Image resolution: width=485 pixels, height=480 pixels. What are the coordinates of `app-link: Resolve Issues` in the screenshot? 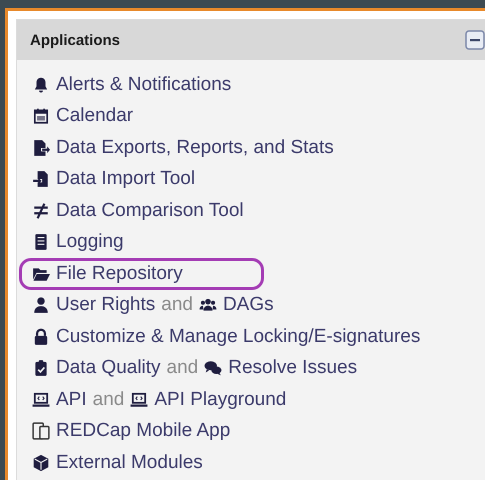 It's located at (293, 368).